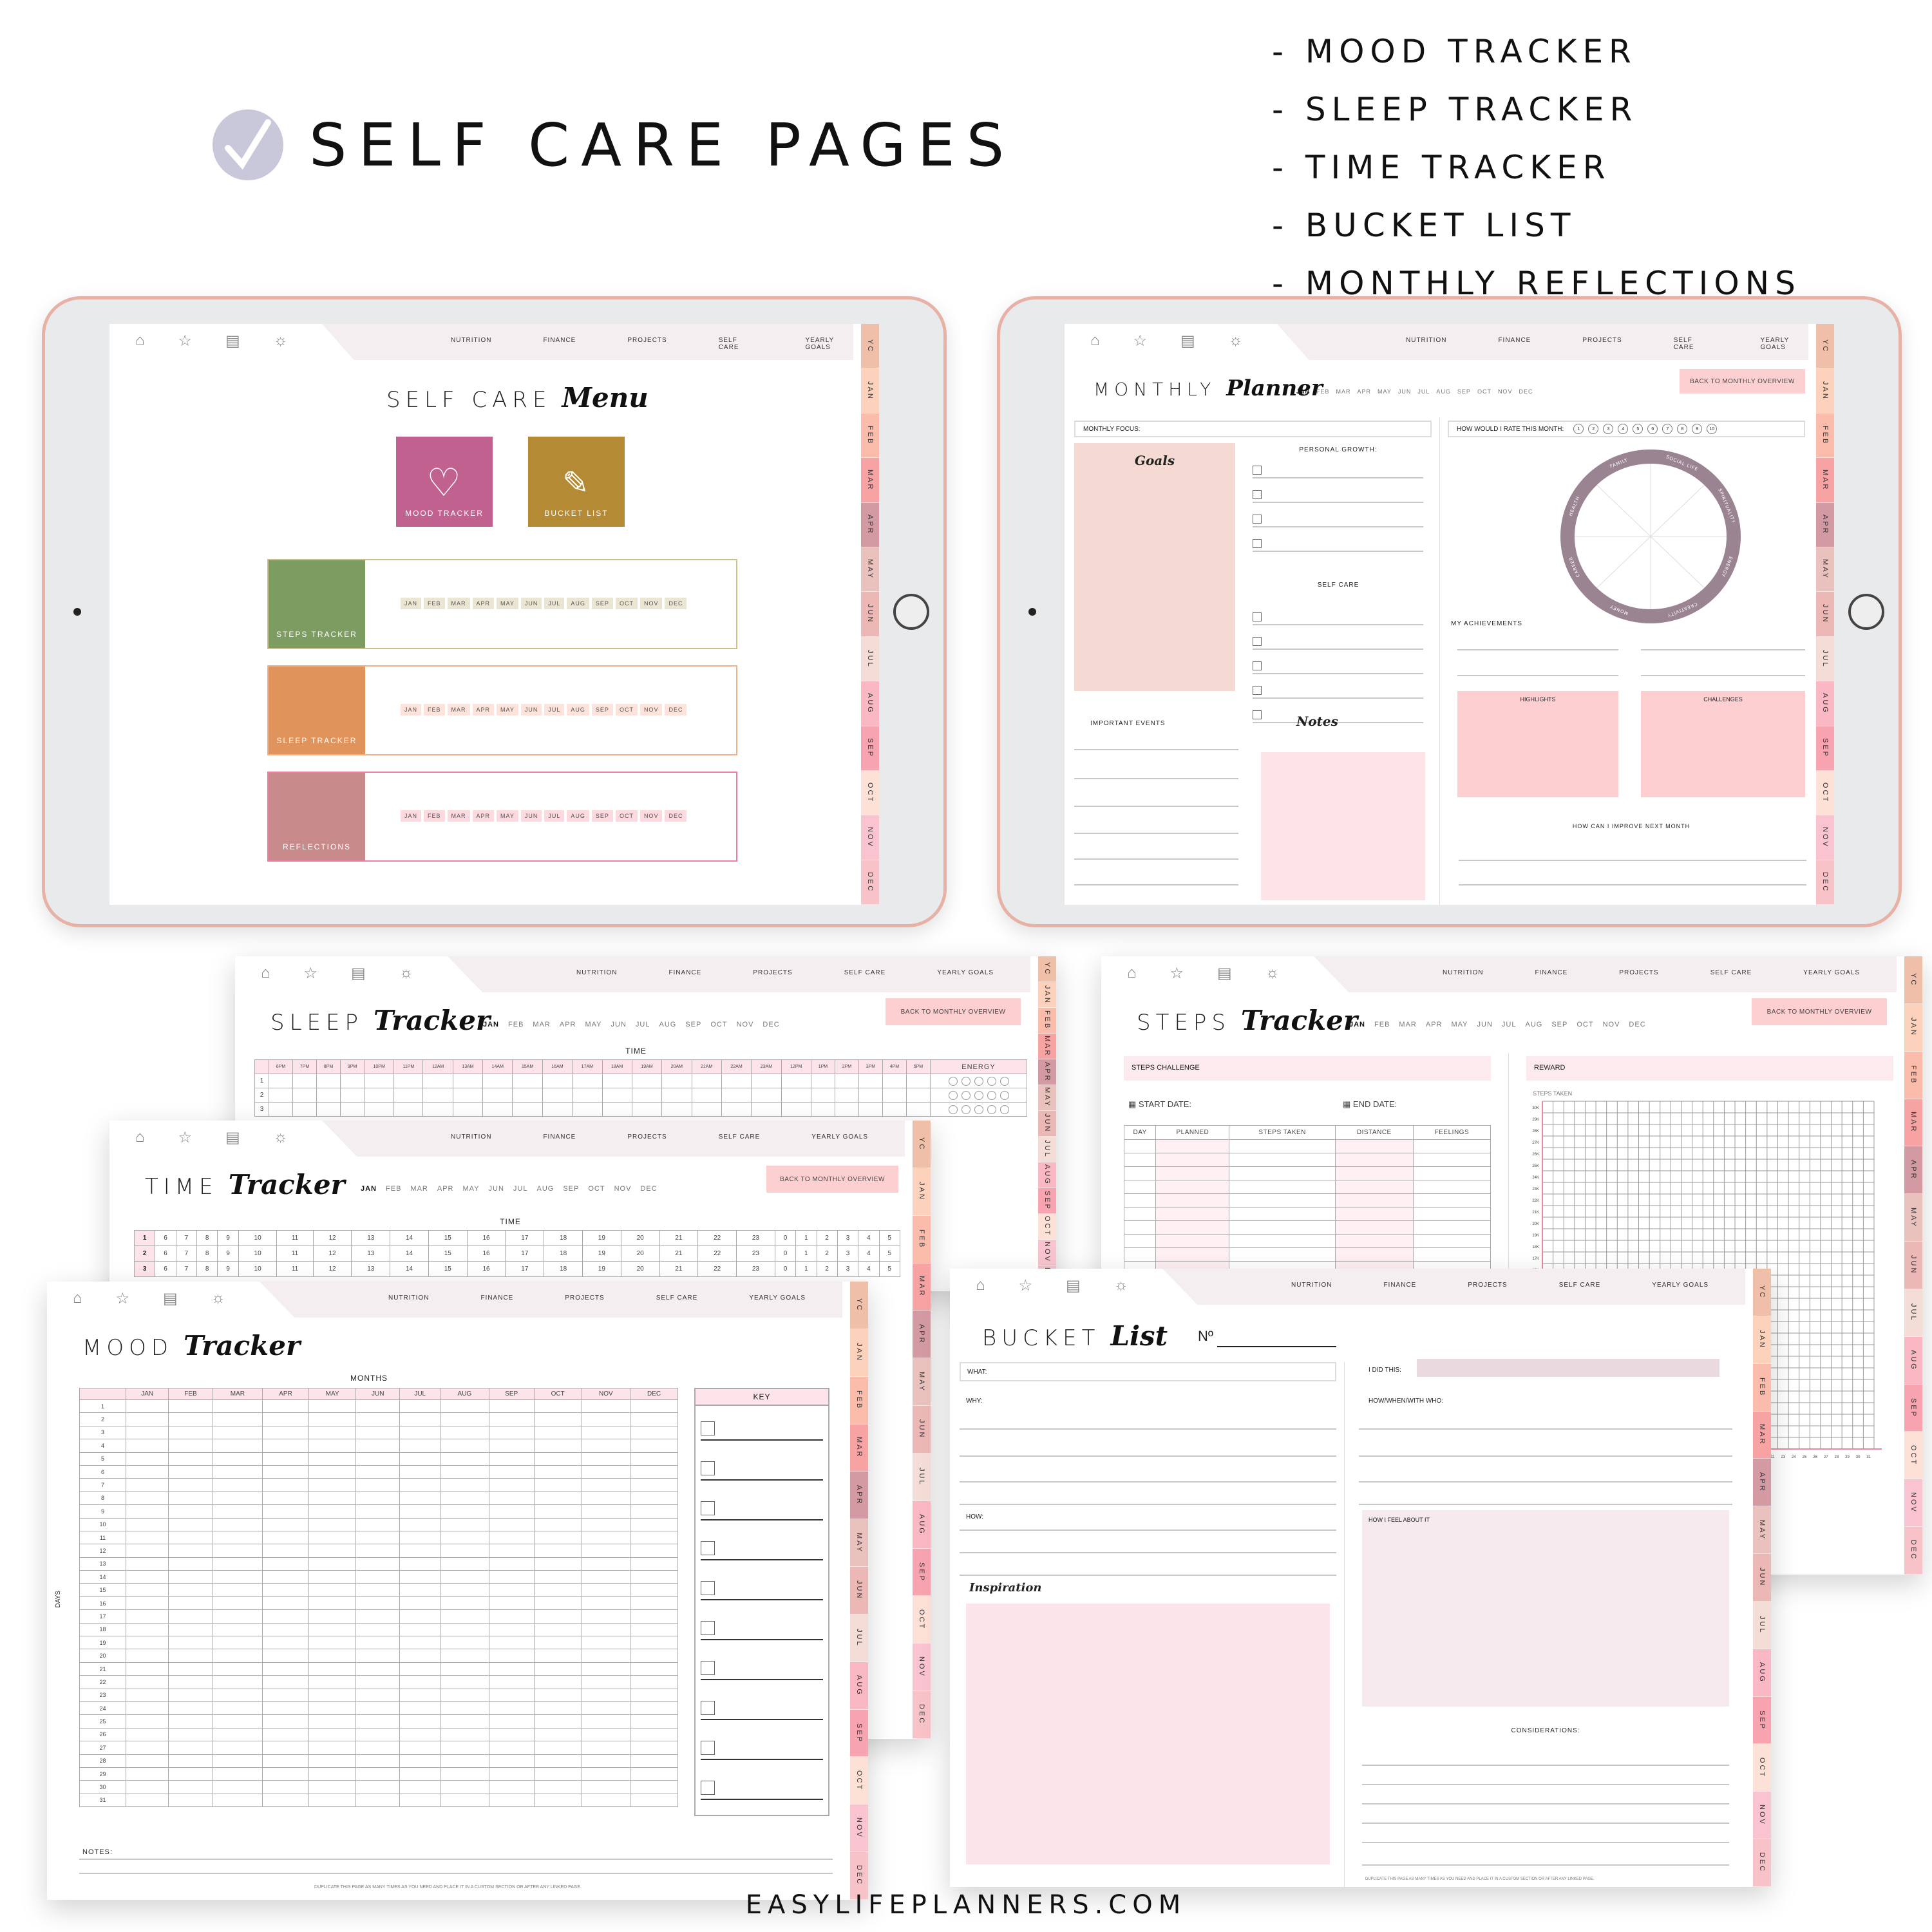 The height and width of the screenshot is (1932, 1932). I want to click on why-how-line, so click(1148, 1531).